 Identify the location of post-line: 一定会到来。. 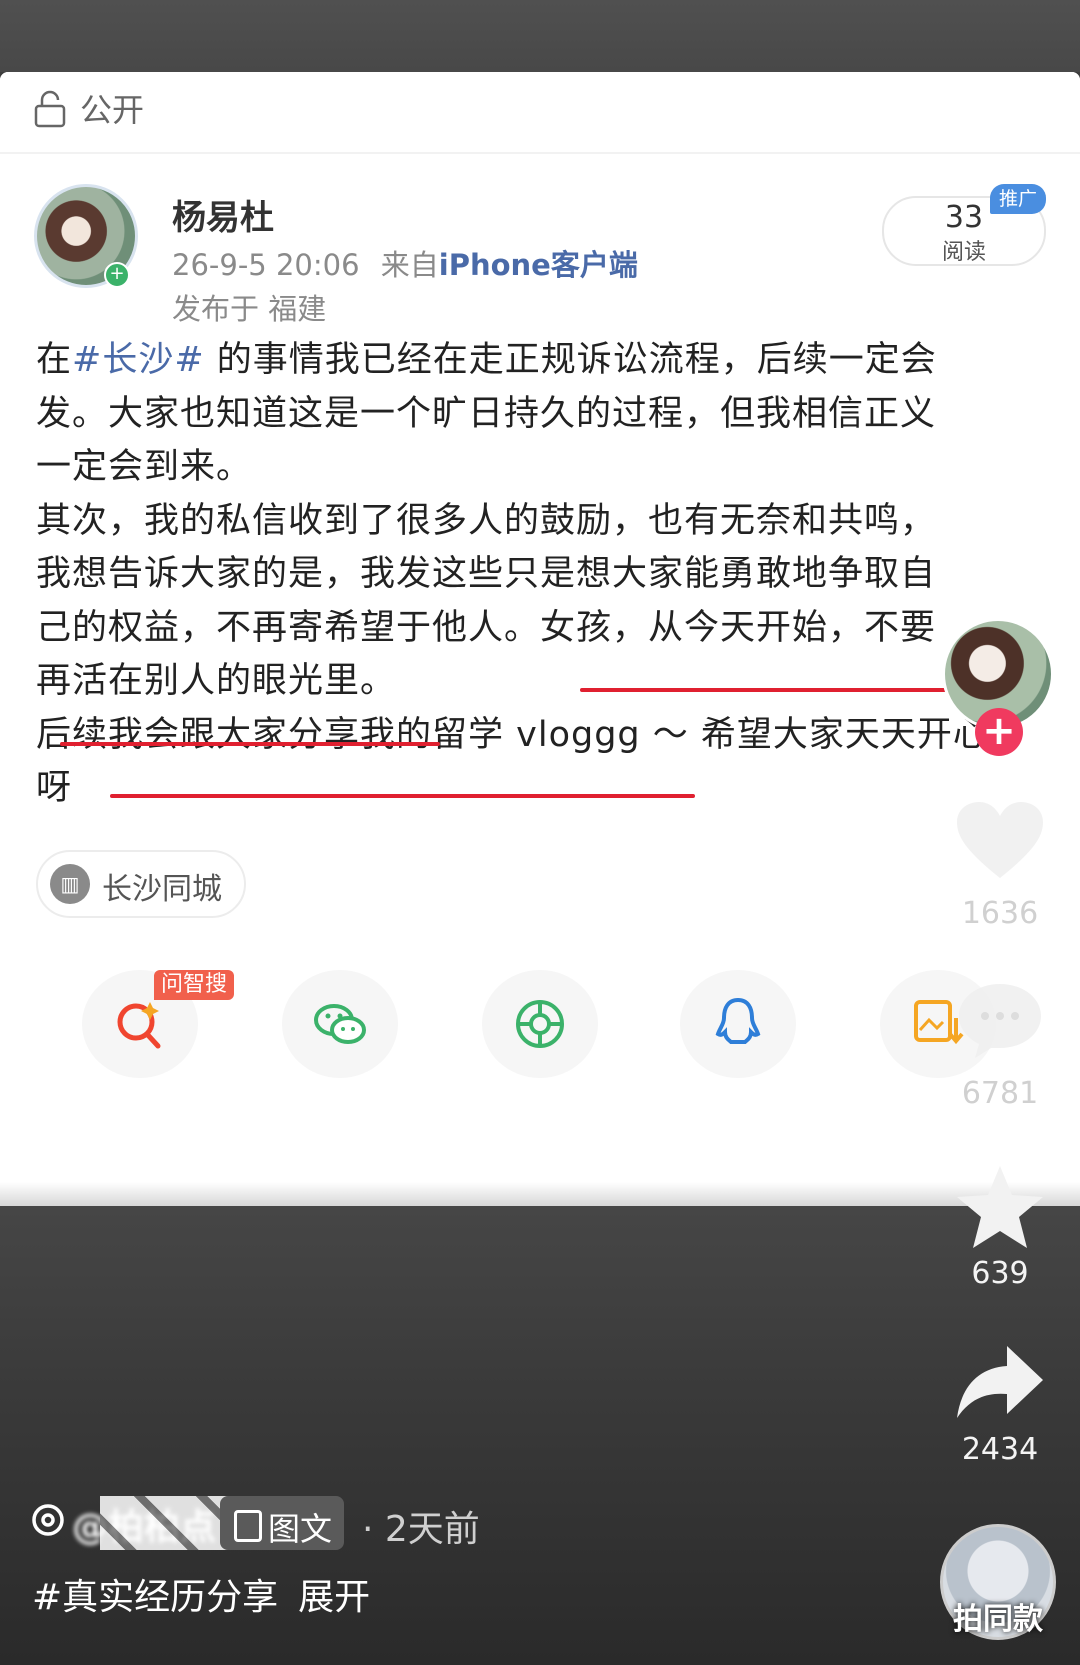
(144, 467).